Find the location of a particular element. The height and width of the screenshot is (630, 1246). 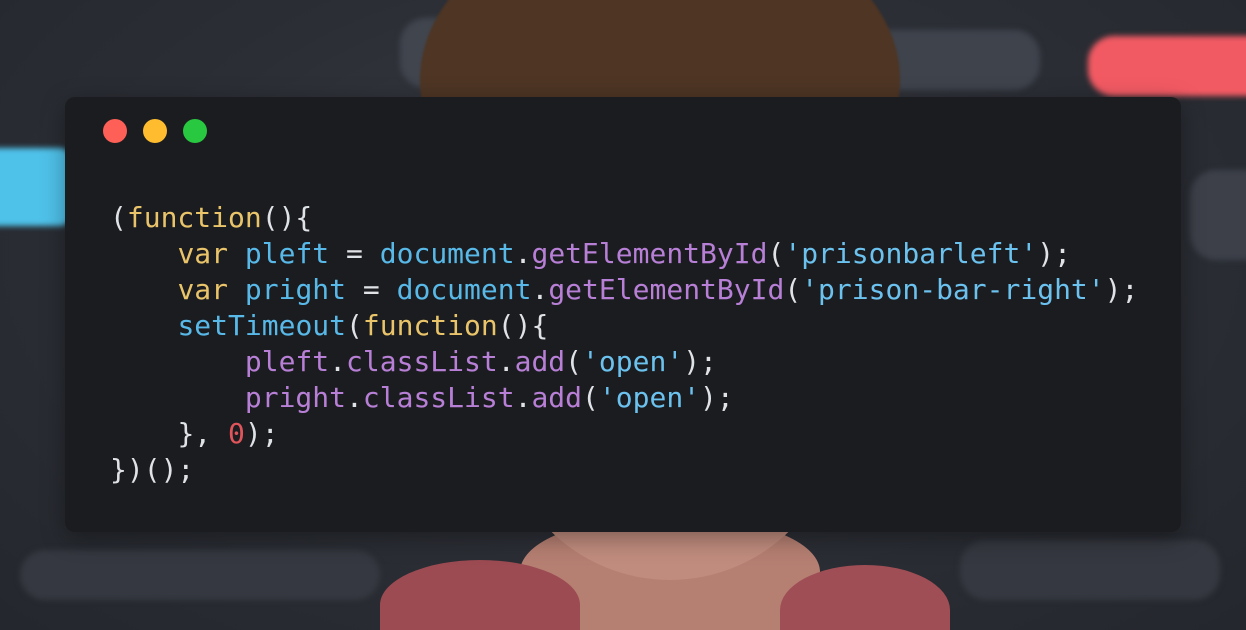

code-token-plain: }, is located at coordinates (203, 433).